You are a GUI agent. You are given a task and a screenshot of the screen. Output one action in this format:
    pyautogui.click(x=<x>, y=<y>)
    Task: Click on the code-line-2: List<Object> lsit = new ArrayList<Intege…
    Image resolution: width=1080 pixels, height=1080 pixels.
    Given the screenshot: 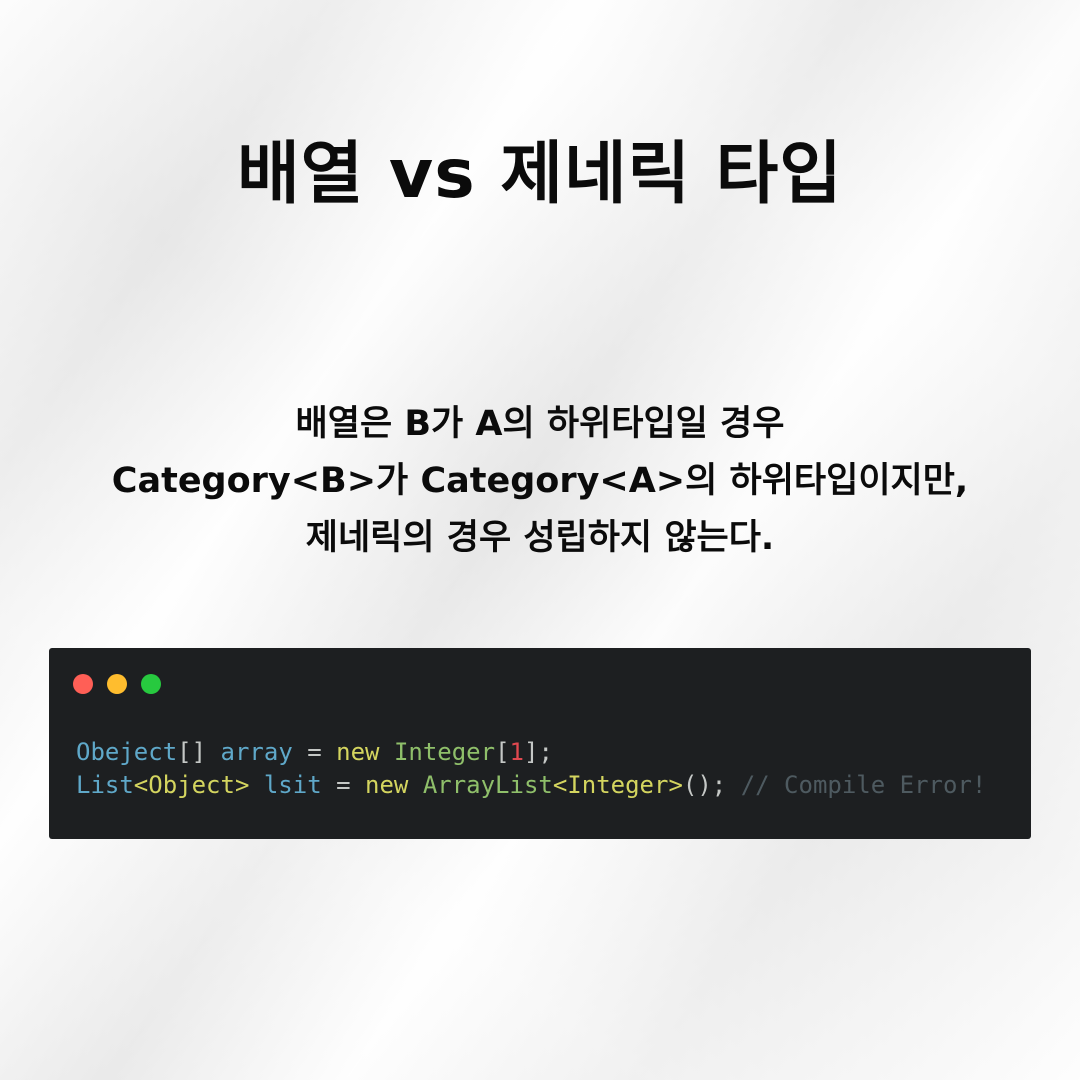 What is the action you would take?
    pyautogui.click(x=531, y=785)
    